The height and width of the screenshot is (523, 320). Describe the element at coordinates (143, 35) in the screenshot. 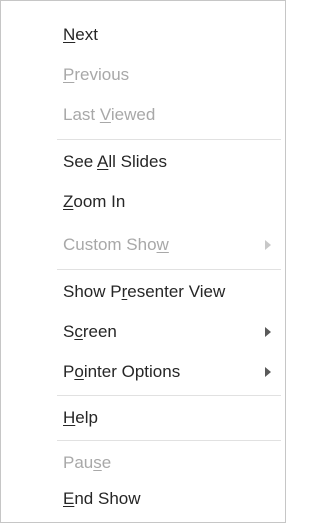

I see `menu-item-next: Next` at that location.